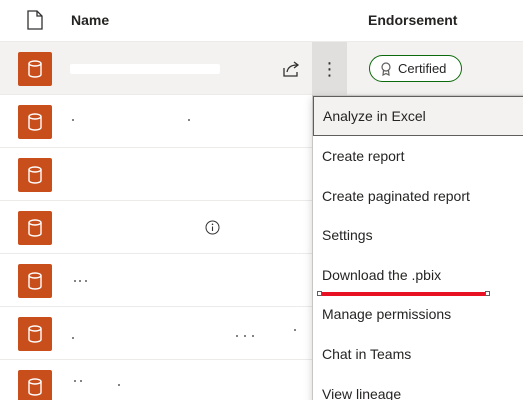  What do you see at coordinates (418, 196) in the screenshot?
I see `menu-item-create-paginated-report: Create paginated report` at bounding box center [418, 196].